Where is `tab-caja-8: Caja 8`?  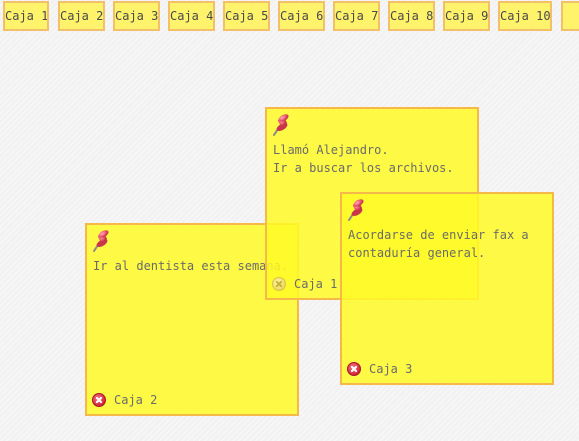 tab-caja-8: Caja 8 is located at coordinates (411, 16).